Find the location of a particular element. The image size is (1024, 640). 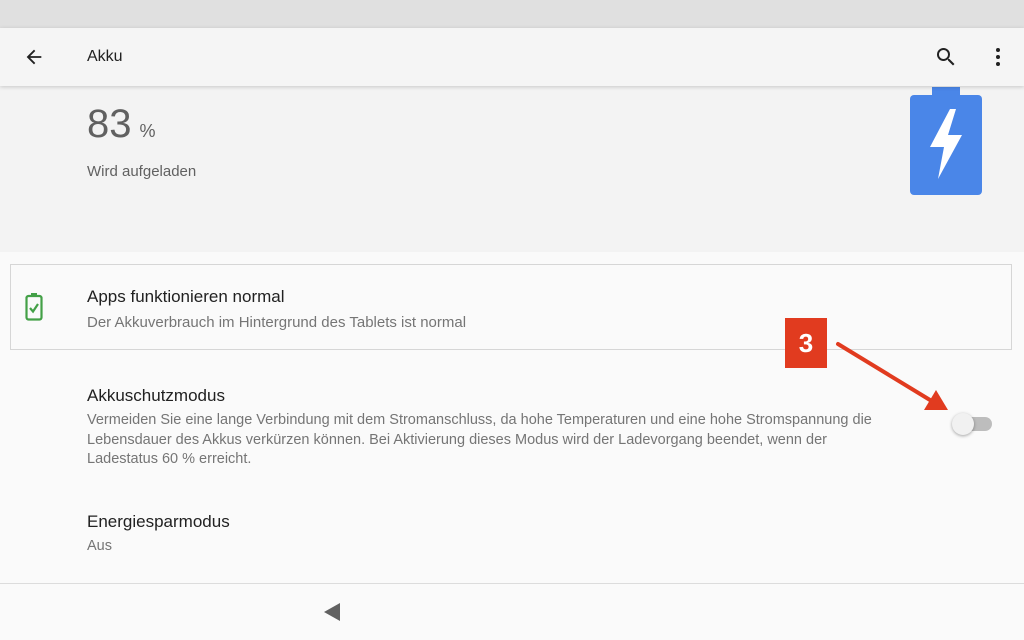

battery-percentage: 83% is located at coordinates (121, 124).